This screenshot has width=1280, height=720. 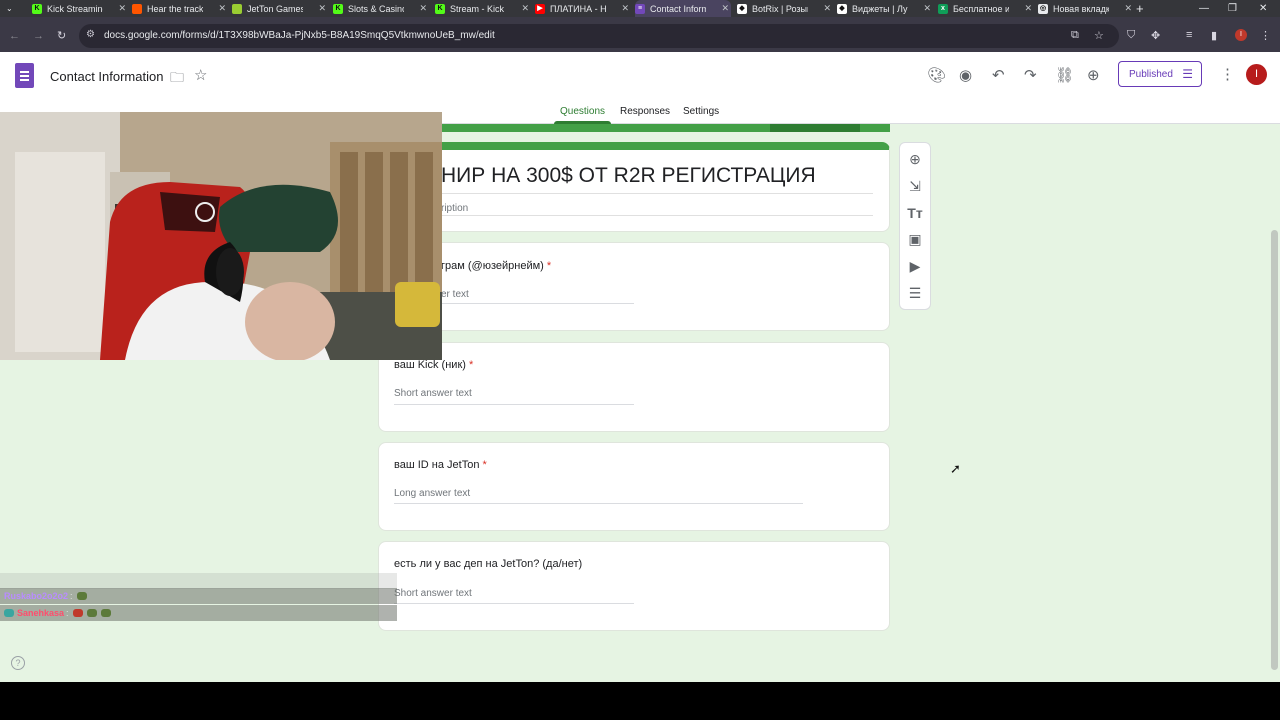 What do you see at coordinates (986, 8) in the screenshot?
I see `browser-tab: x Бесплатное и ✕` at bounding box center [986, 8].